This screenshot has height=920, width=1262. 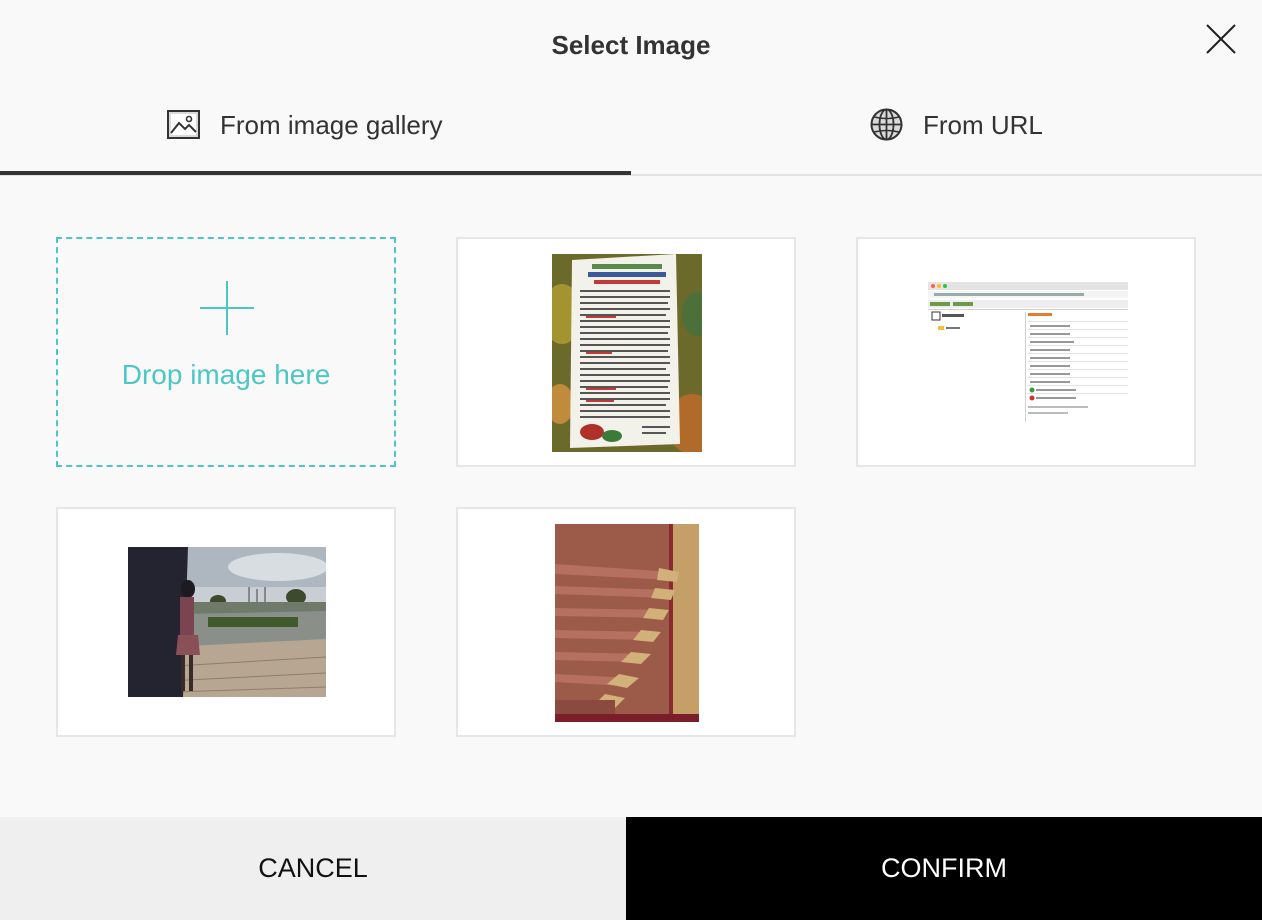 What do you see at coordinates (983, 125) in the screenshot?
I see `tab-label: From URL` at bounding box center [983, 125].